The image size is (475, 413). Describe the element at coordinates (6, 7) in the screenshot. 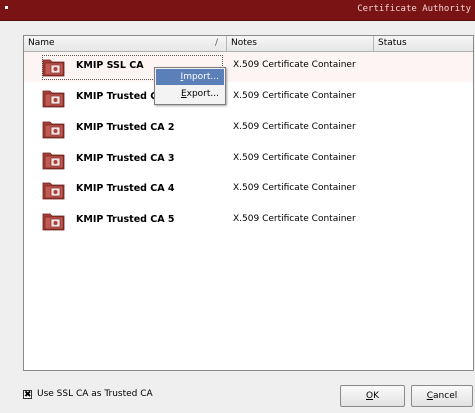

I see `window-menu-dot-icon` at that location.